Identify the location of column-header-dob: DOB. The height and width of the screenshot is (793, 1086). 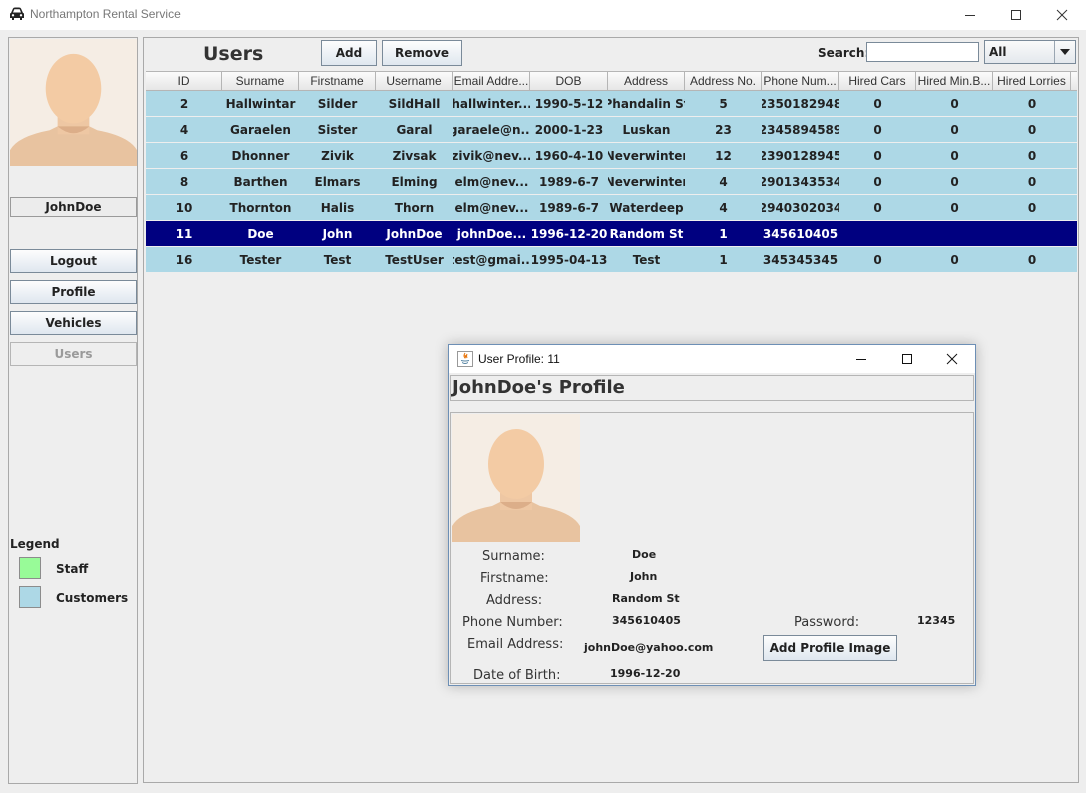
(569, 81).